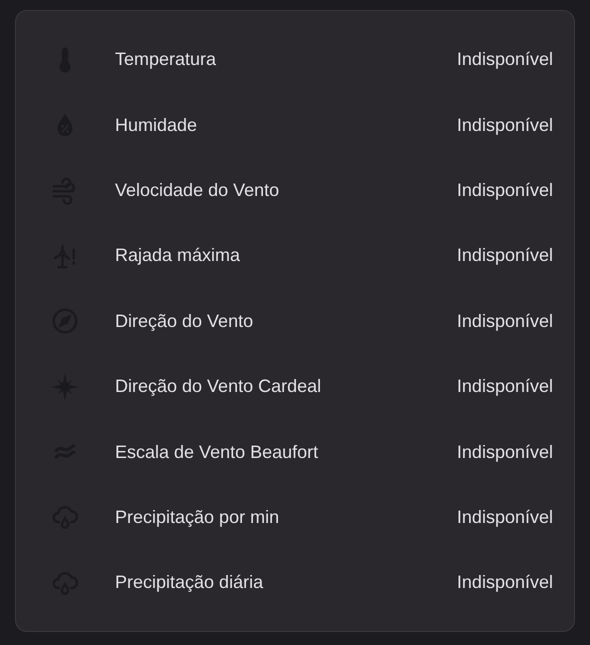 This screenshot has width=590, height=645. Describe the element at coordinates (189, 582) in the screenshot. I see `sensor-name: Precipitação diária` at that location.